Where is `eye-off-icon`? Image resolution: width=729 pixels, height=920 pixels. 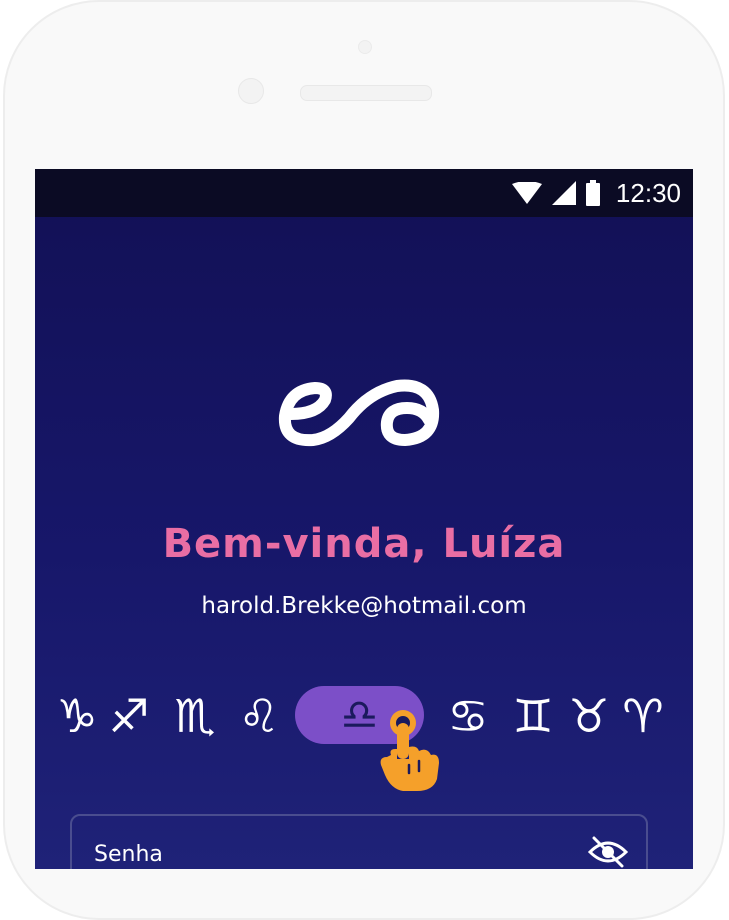
eye-off-icon is located at coordinates (608, 852).